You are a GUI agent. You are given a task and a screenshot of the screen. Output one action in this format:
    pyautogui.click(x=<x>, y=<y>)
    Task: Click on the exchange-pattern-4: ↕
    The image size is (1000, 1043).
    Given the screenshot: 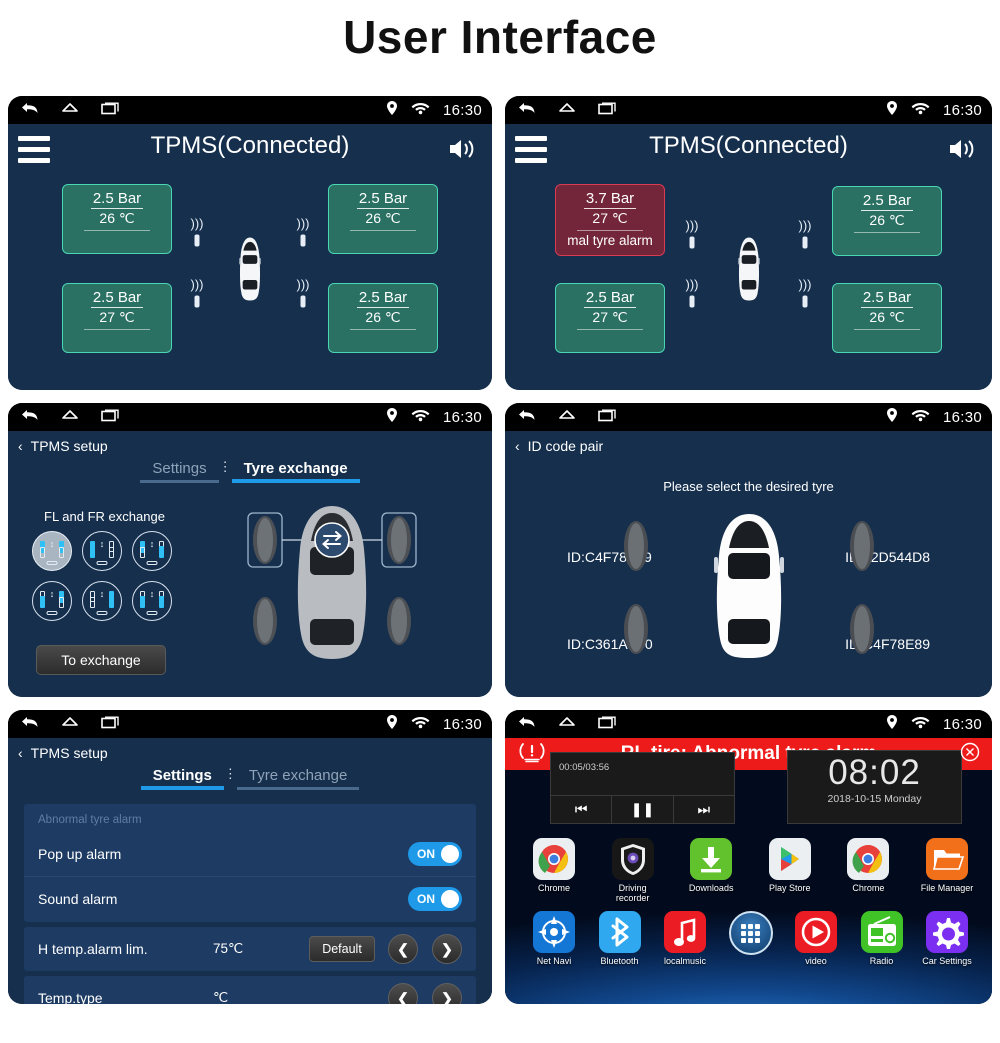 What is the action you would take?
    pyautogui.click(x=52, y=601)
    